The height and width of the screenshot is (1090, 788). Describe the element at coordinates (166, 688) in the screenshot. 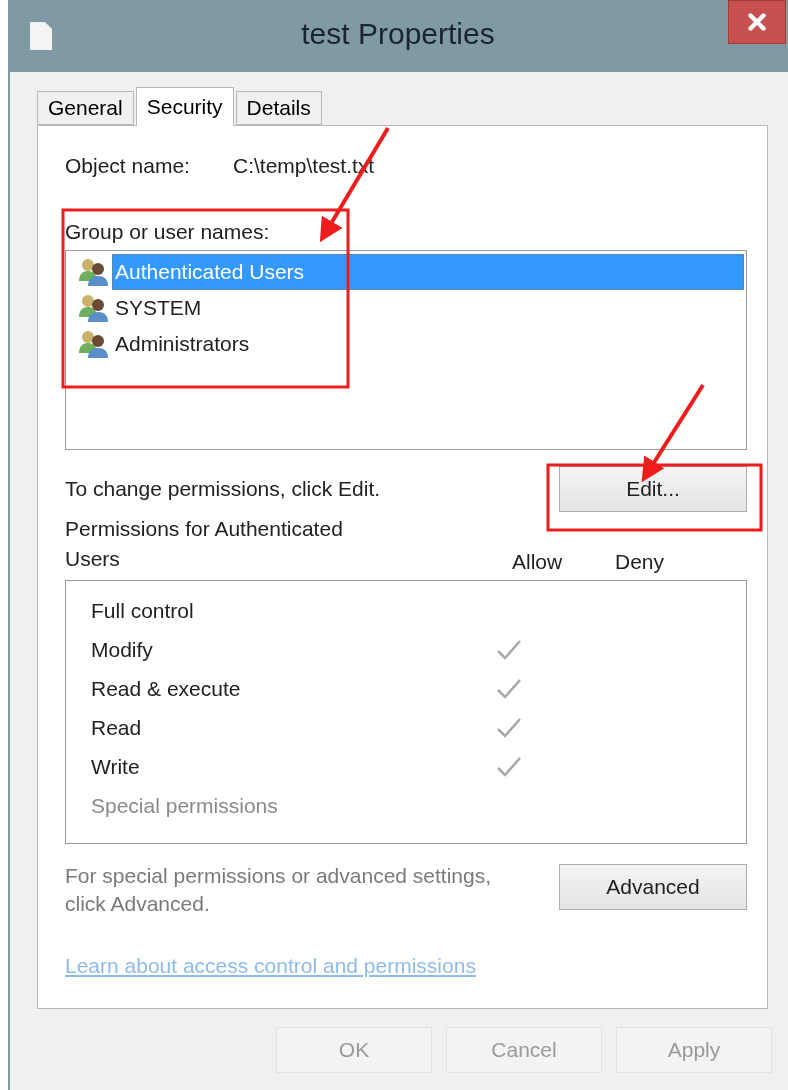

I see `permission-name: Read & execute` at that location.